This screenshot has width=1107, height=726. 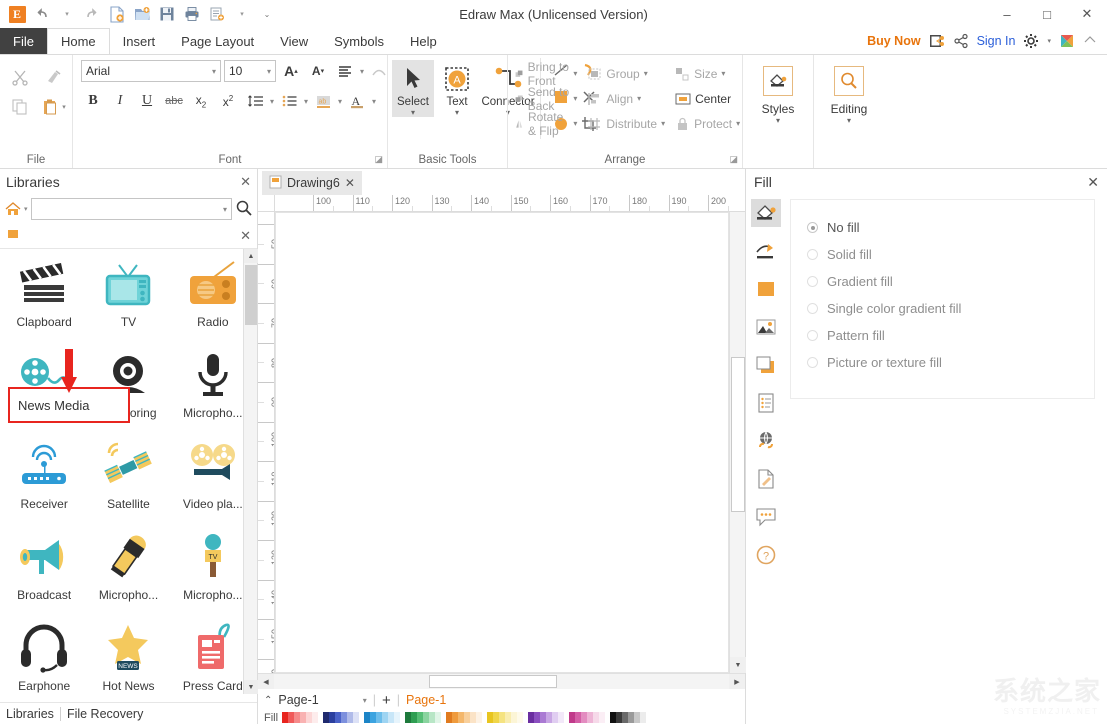 I want to click on fill-tool-icon, so click(x=766, y=213).